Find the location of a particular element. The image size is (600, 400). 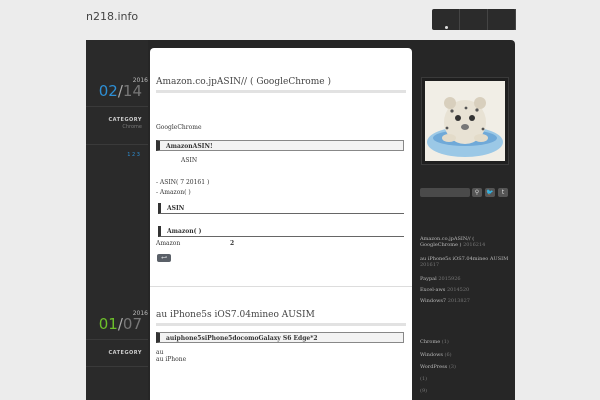

recent-post-5: Windows7 2013827 is located at coordinates (445, 301).